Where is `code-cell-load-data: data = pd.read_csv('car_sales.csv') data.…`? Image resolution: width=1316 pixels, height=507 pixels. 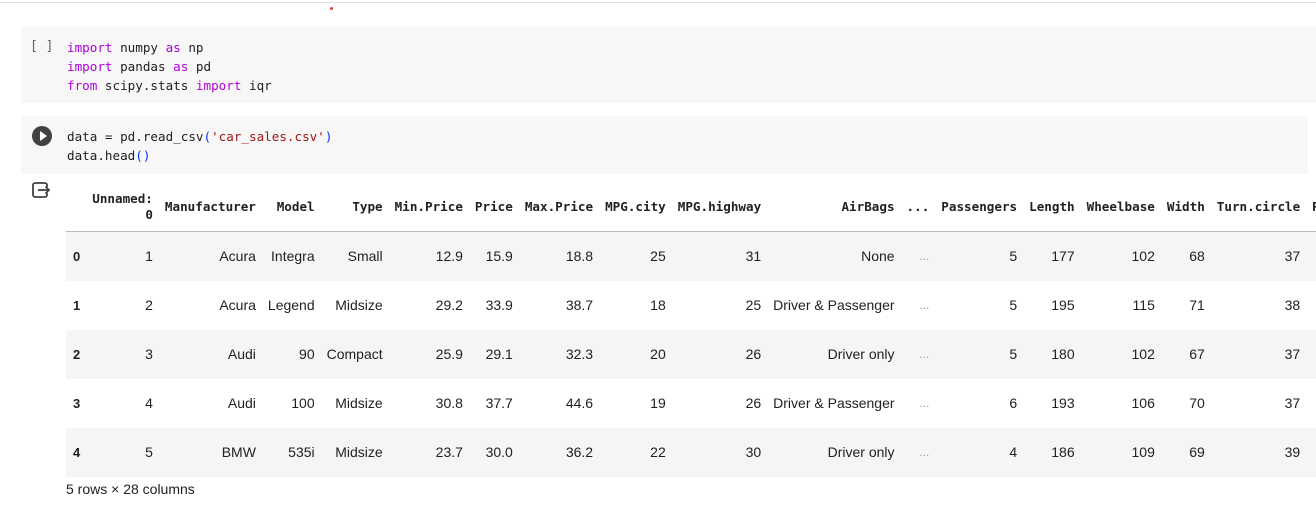 code-cell-load-data: data = pd.read_csv('car_sales.csv') data.… is located at coordinates (664, 145).